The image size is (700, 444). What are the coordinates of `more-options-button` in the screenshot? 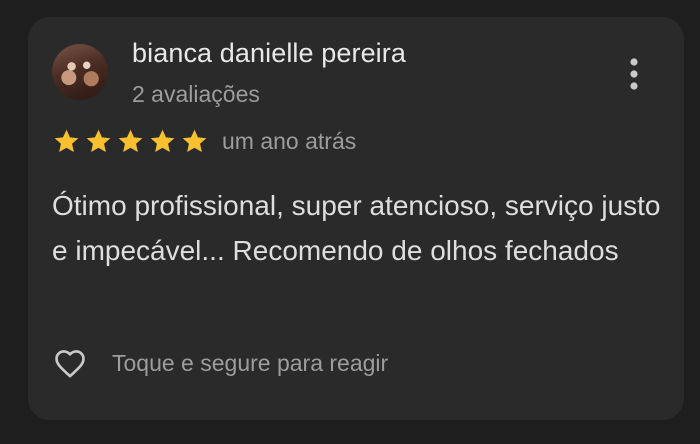 It's located at (634, 75).